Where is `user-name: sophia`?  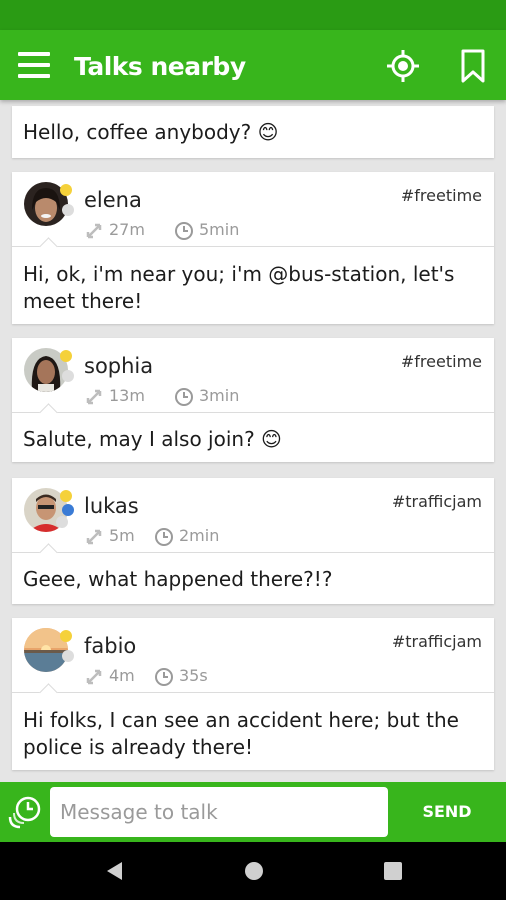
user-name: sophia is located at coordinates (118, 366).